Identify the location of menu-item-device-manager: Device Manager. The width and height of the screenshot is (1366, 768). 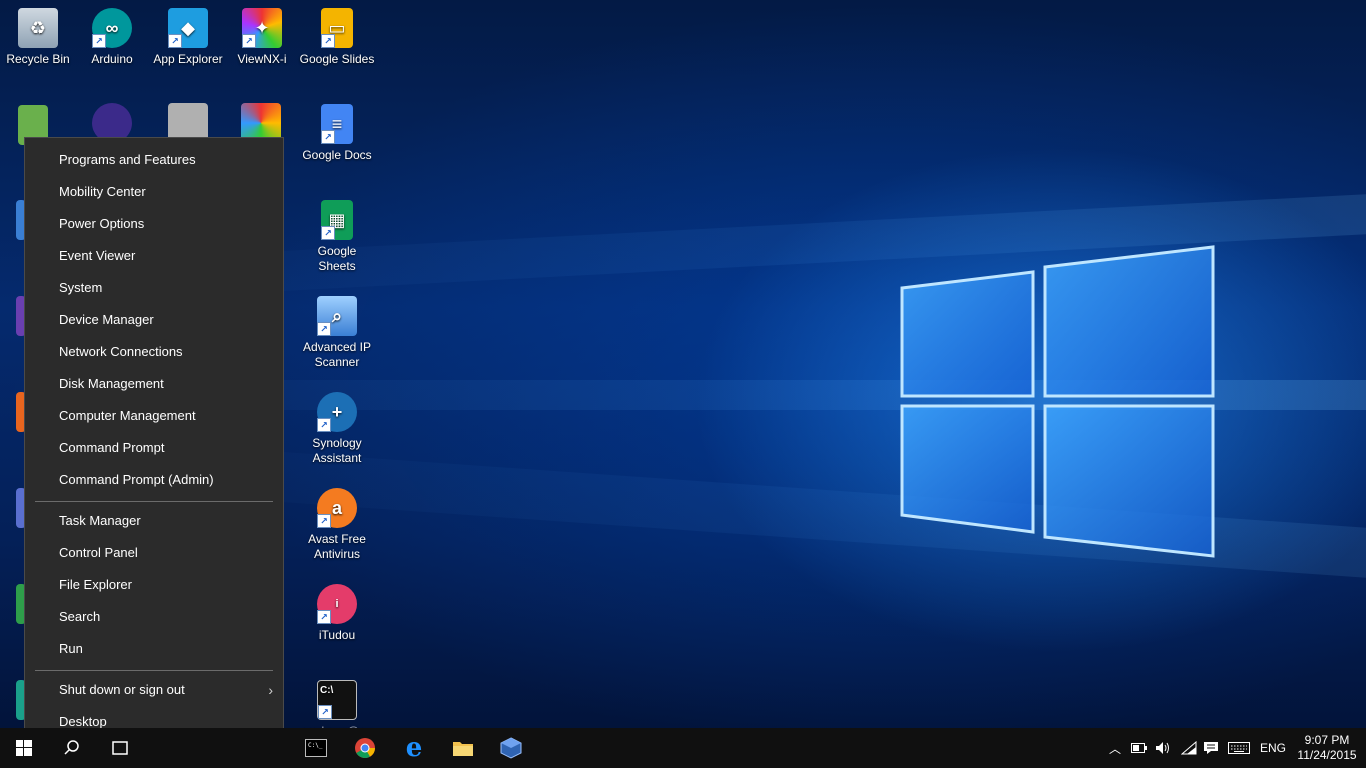
(154, 320).